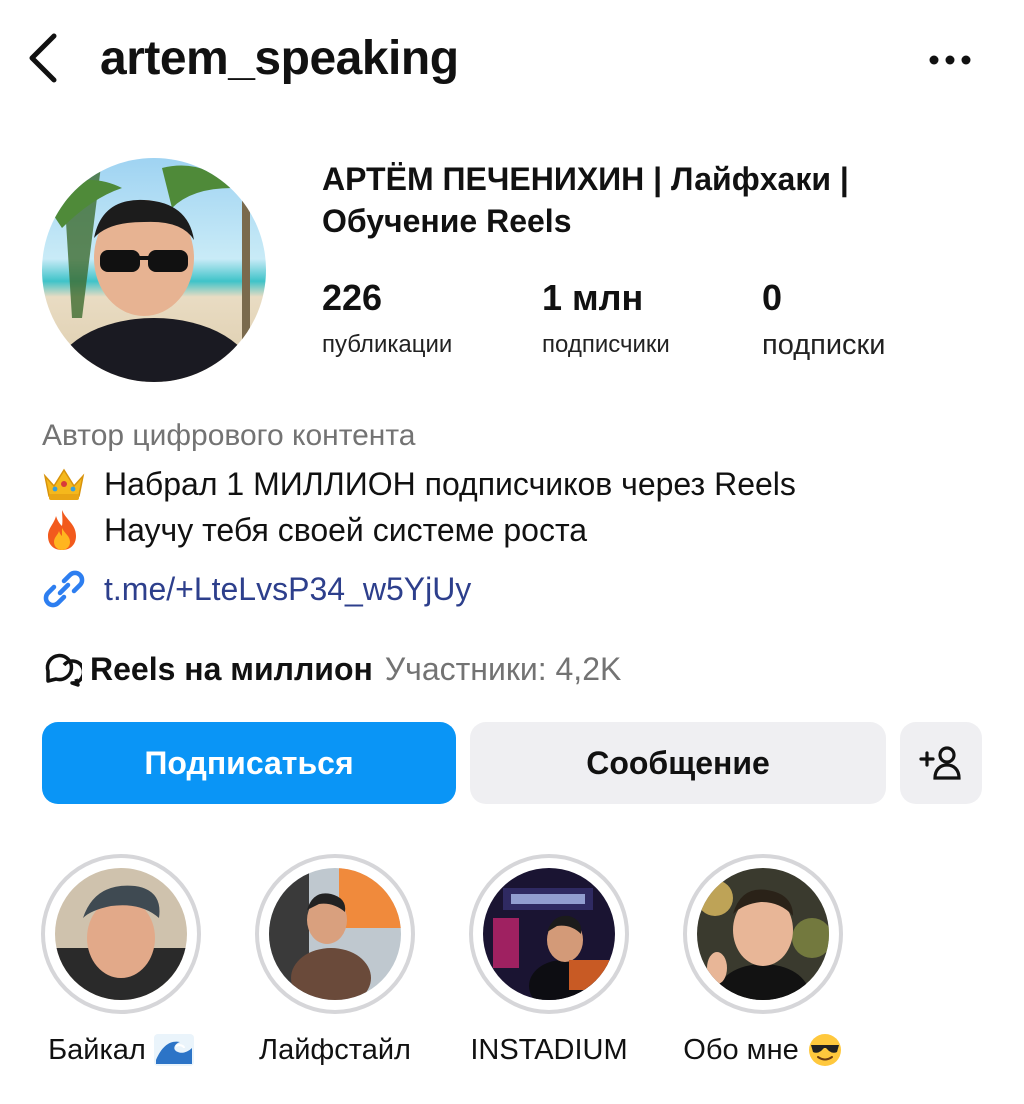 Image resolution: width=1024 pixels, height=1104 pixels. I want to click on bio-line-text: Научу тебя своей системе роста, so click(346, 530).